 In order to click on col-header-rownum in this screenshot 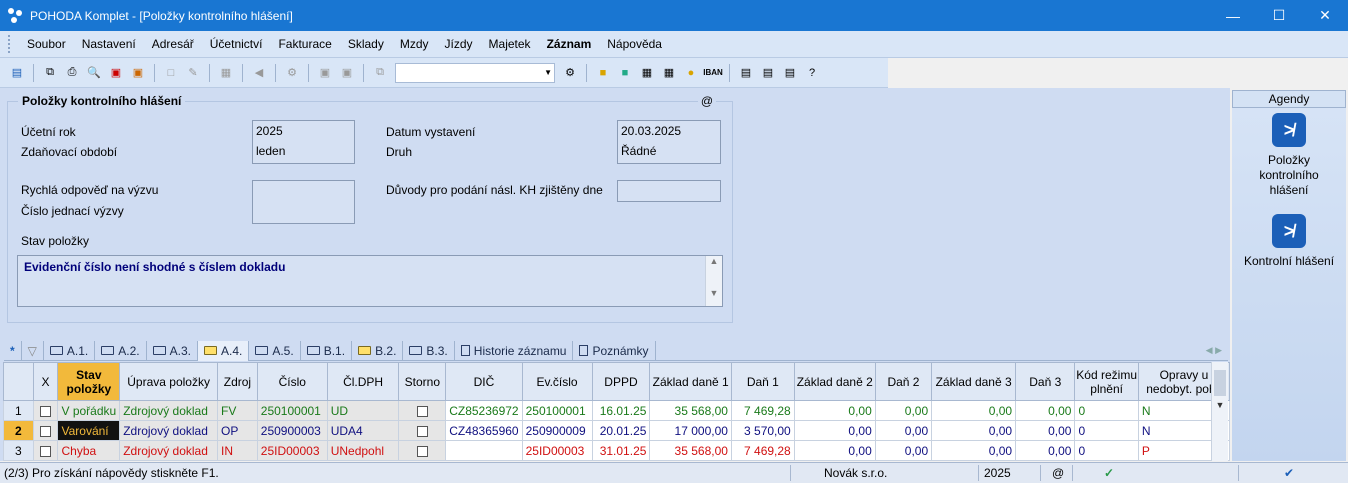, I will do `click(18, 381)`.